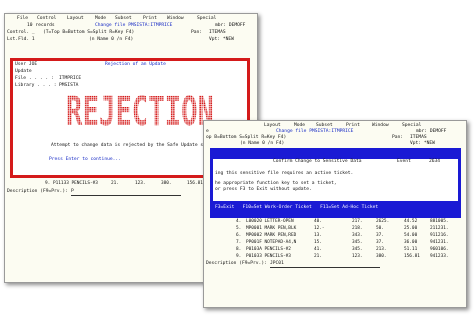 This screenshot has width=474, height=316. What do you see at coordinates (439, 228) in the screenshot?
I see `row-col5: 211231.` at bounding box center [439, 228].